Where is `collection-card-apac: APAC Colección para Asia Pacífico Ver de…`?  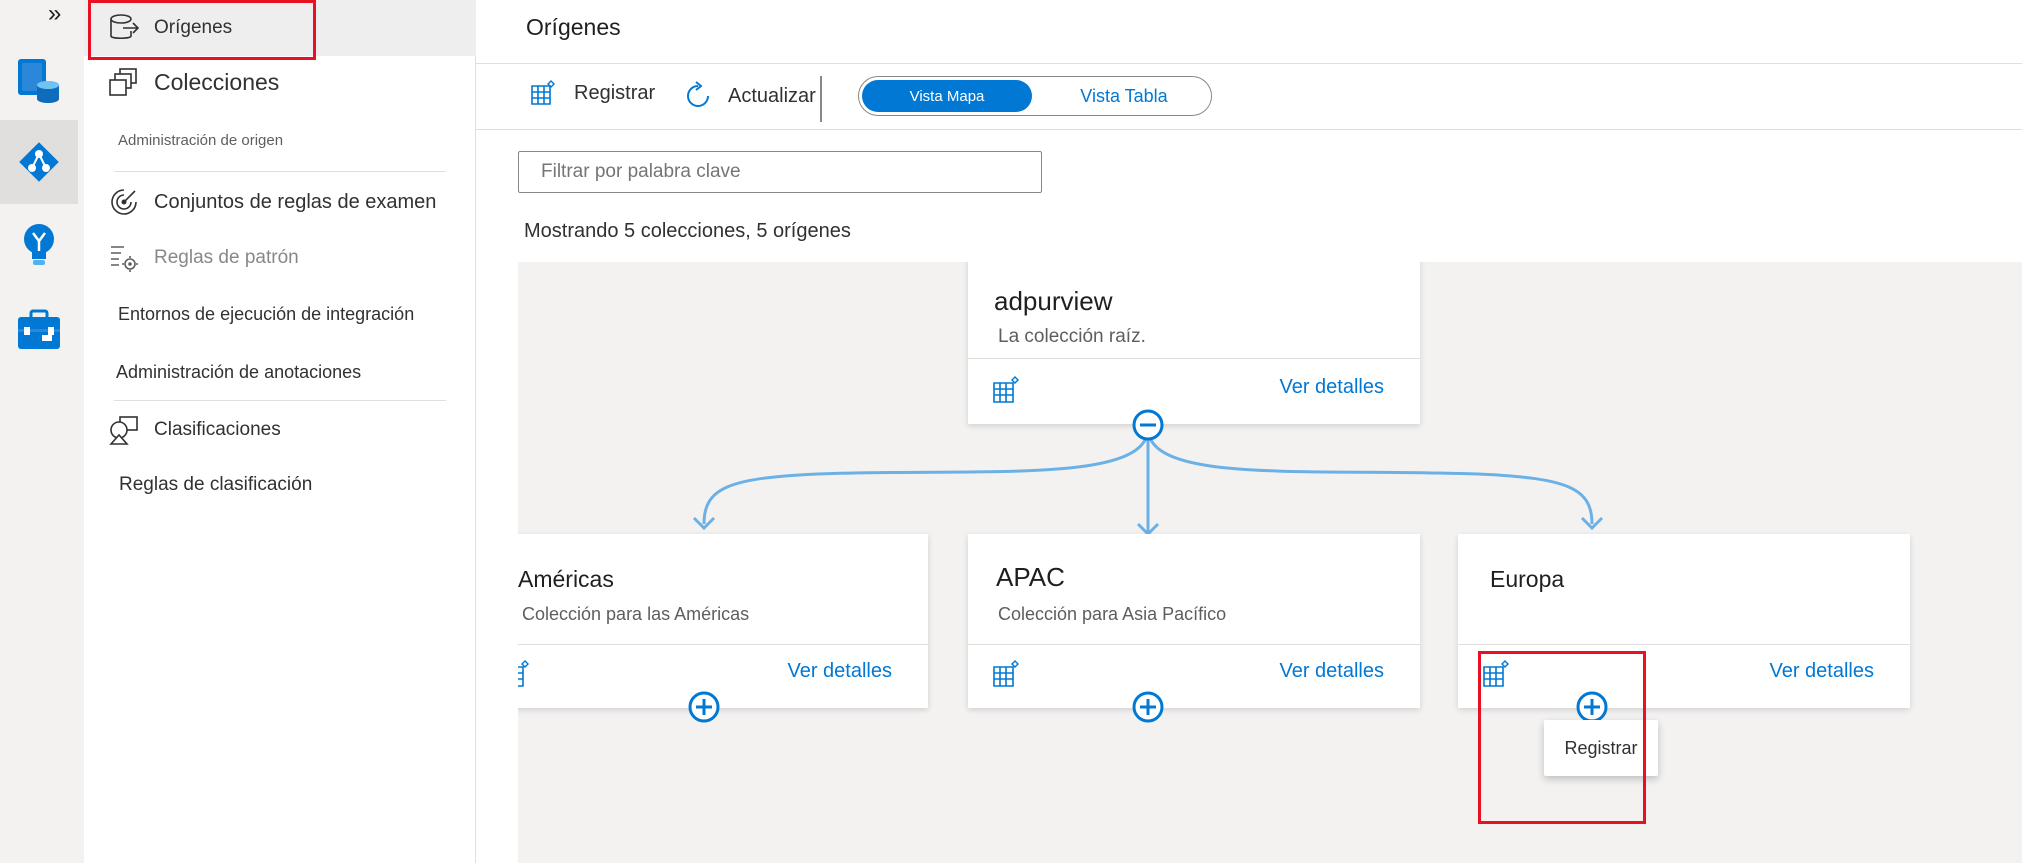 collection-card-apac: APAC Colección para Asia Pacífico Ver de… is located at coordinates (1194, 621).